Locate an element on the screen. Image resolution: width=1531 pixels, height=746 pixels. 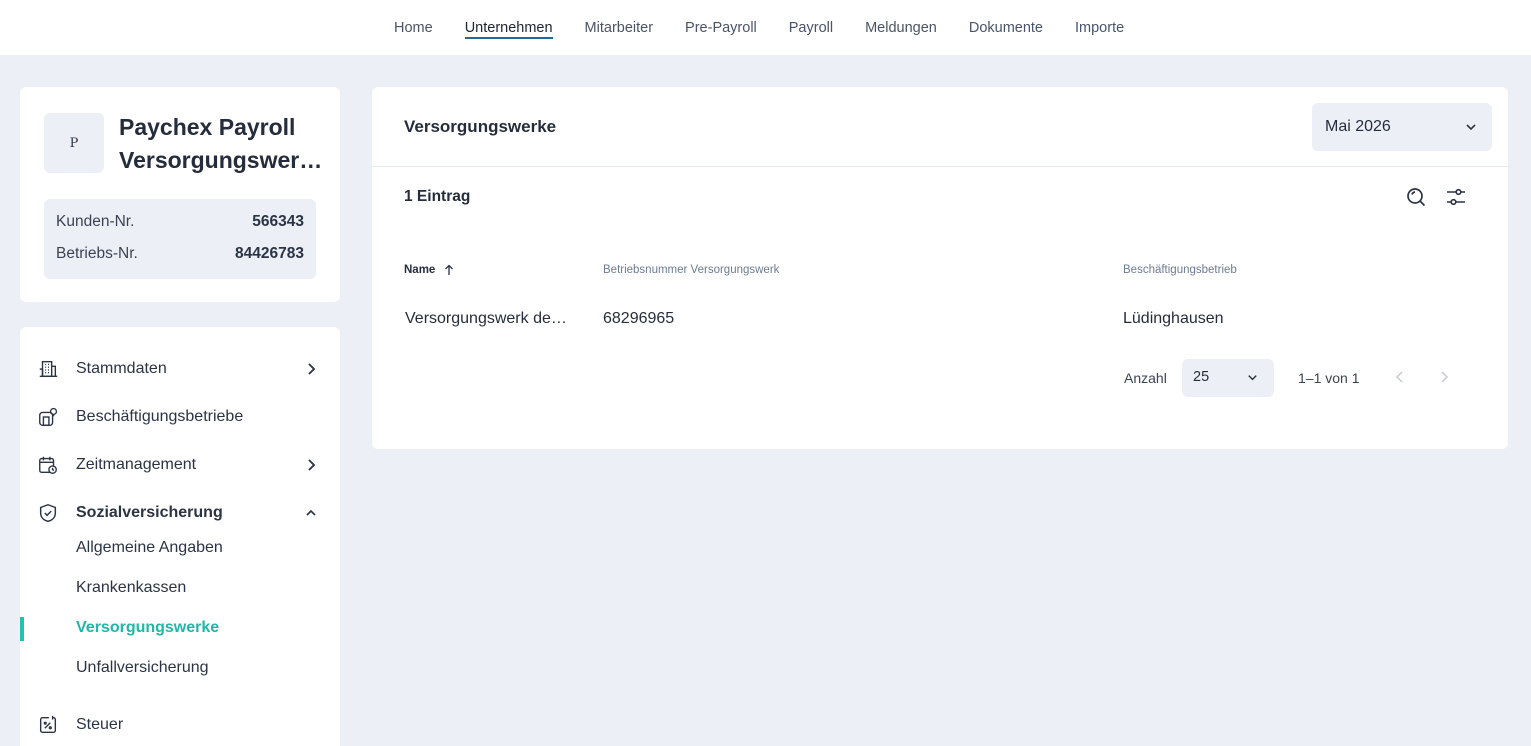
tab-payroll: Payroll is located at coordinates (811, 27).